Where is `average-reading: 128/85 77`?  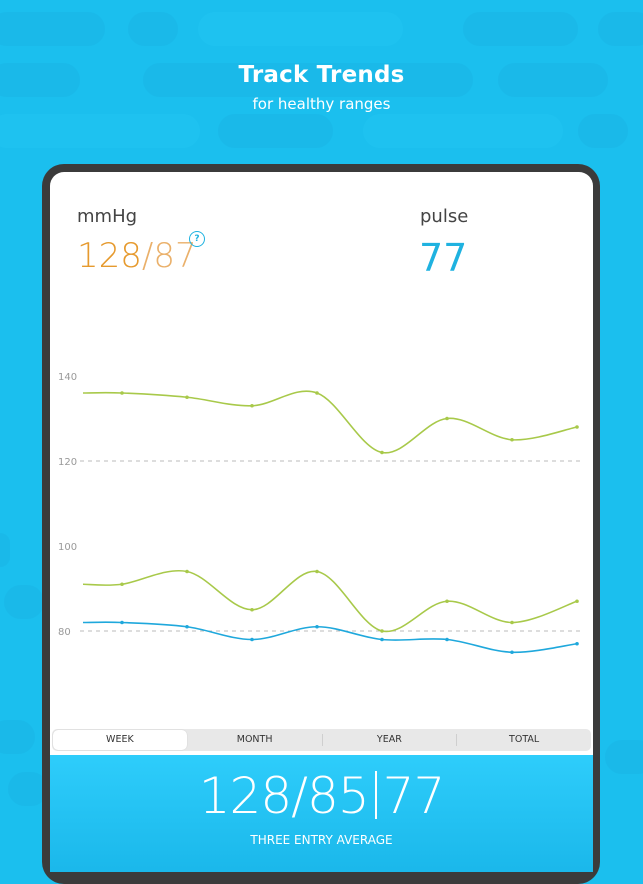
average-reading: 128/85 77 is located at coordinates (321, 796).